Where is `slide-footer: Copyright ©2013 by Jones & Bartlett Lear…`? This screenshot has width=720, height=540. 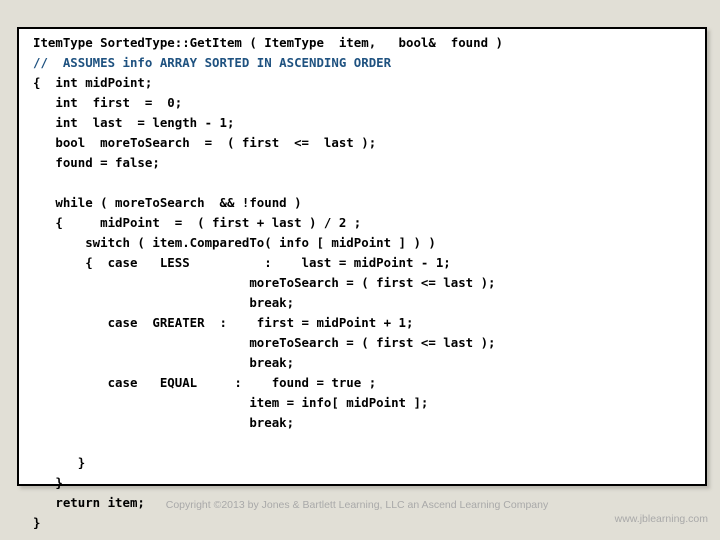 slide-footer: Copyright ©2013 by Jones & Bartlett Lear… is located at coordinates (360, 512).